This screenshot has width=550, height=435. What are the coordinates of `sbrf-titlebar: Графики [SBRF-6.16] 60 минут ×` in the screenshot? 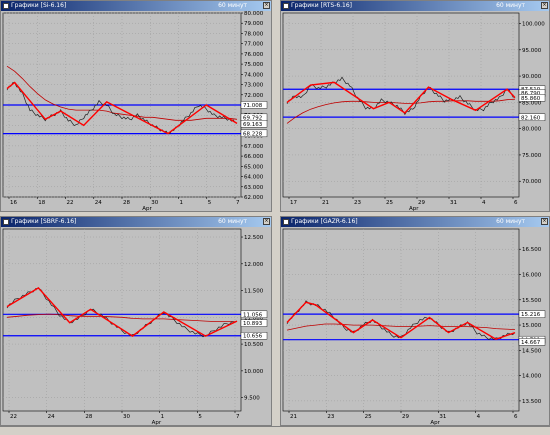 It's located at (136, 222).